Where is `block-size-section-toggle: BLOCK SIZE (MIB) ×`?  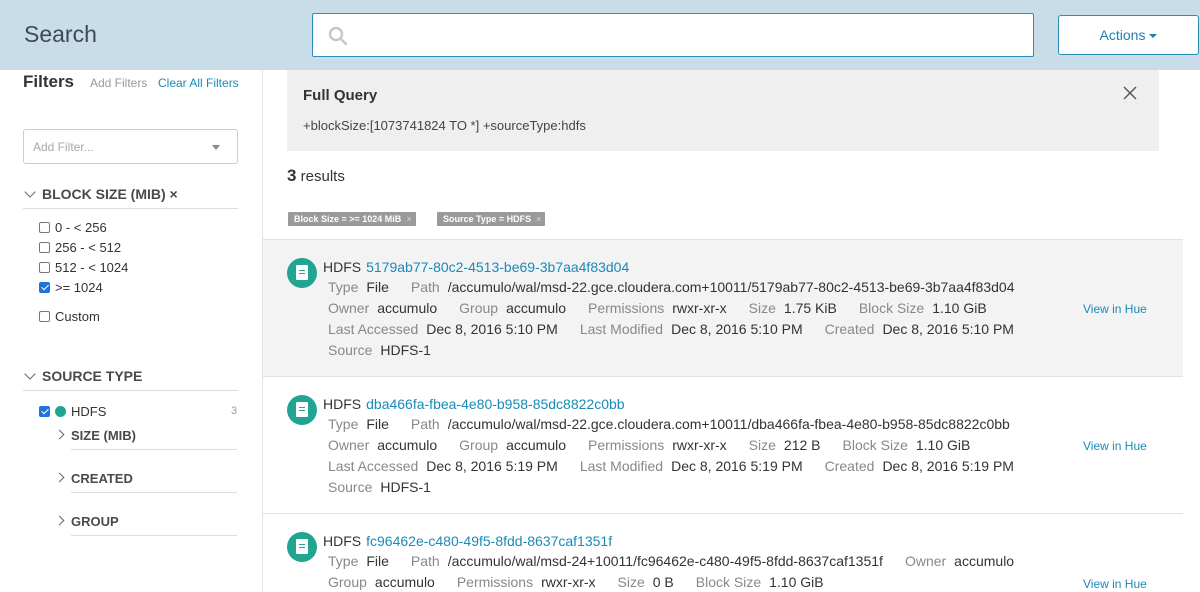 block-size-section-toggle: BLOCK SIZE (MIB) × is located at coordinates (100, 194).